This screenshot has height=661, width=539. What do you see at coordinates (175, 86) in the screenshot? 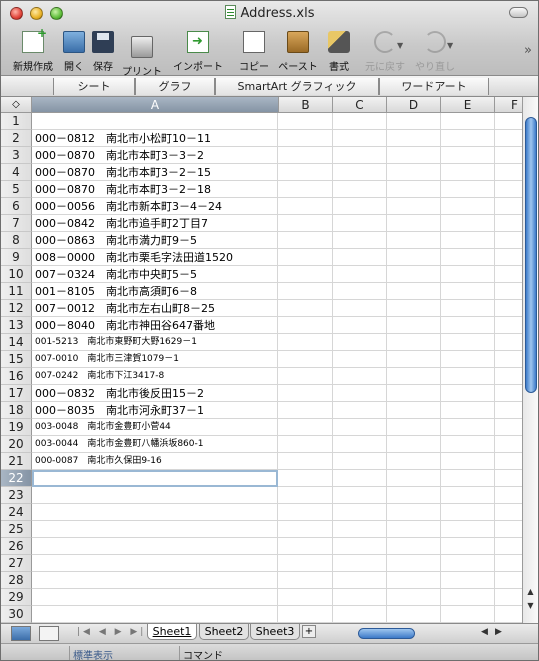
I see `tab-chart: グラフ` at bounding box center [175, 86].